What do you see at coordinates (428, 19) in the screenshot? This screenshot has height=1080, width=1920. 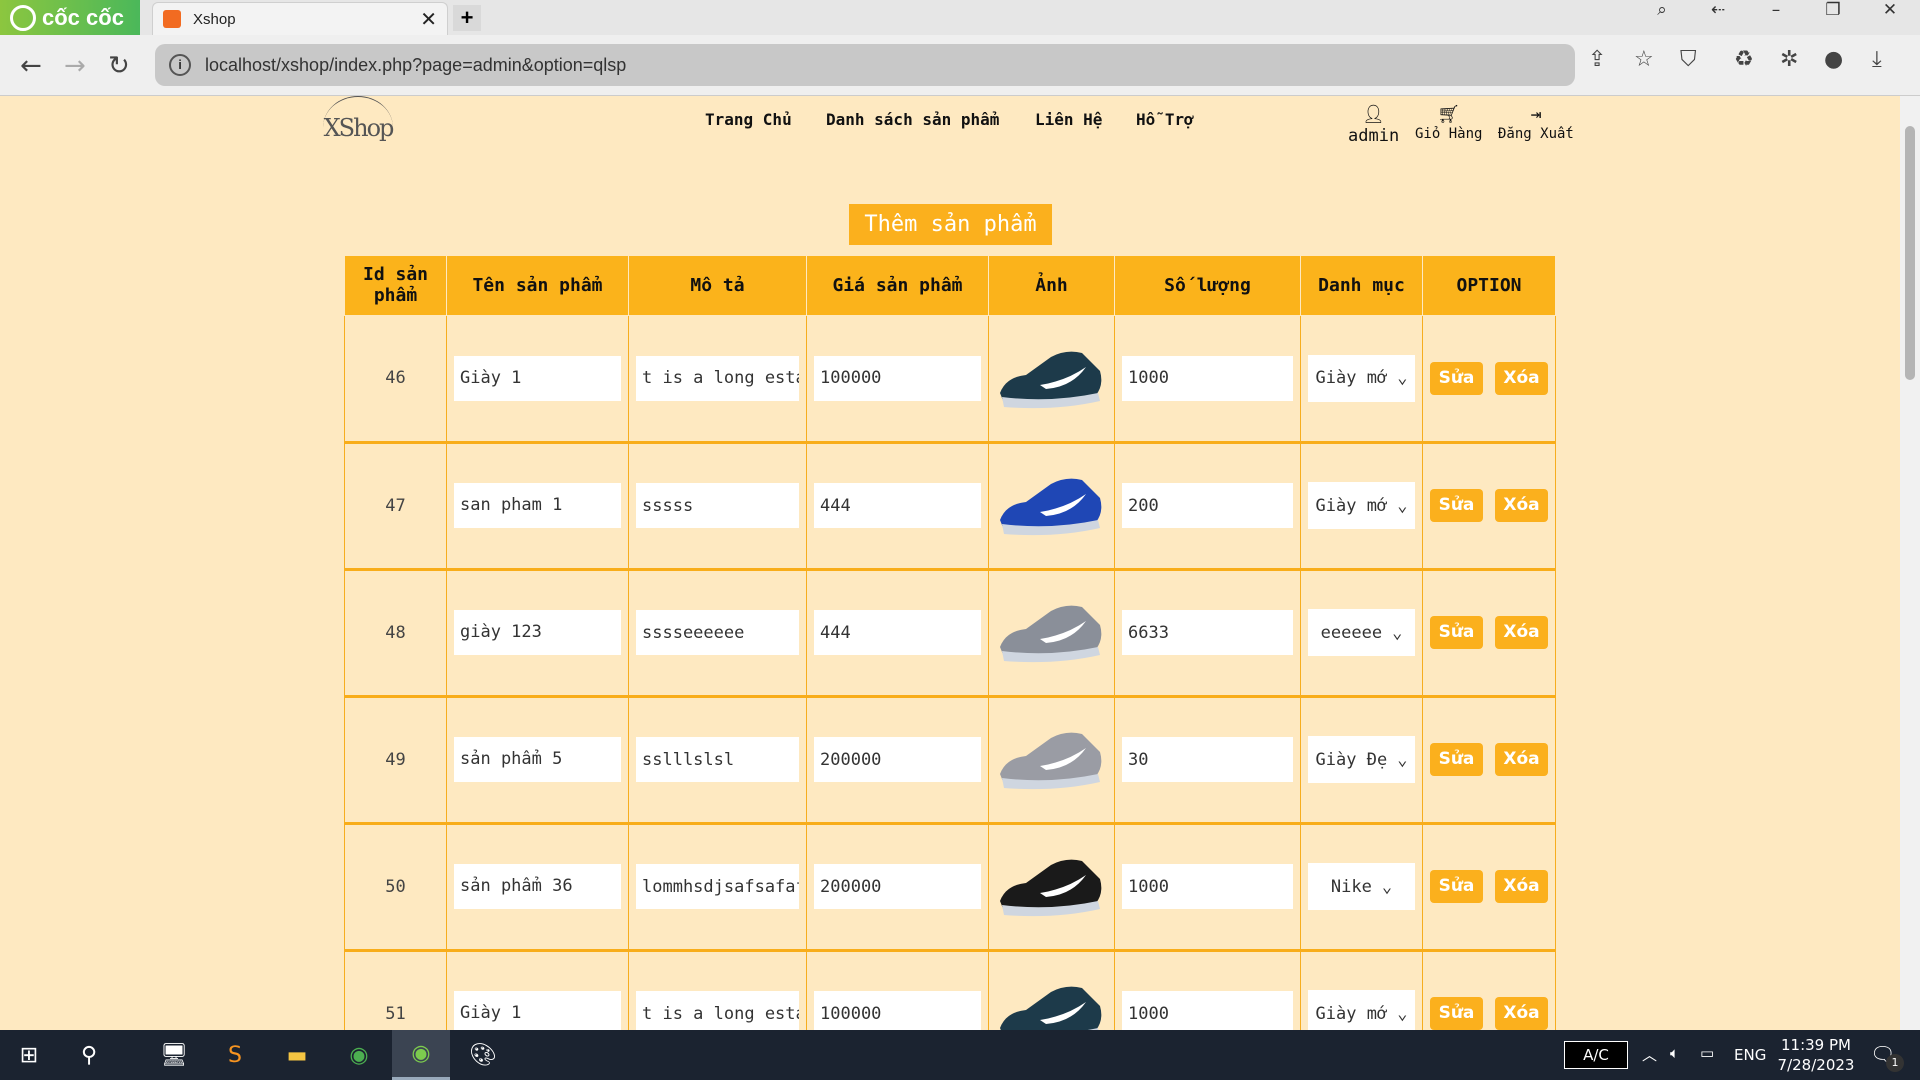 I see `close-tab-icon: ✕` at bounding box center [428, 19].